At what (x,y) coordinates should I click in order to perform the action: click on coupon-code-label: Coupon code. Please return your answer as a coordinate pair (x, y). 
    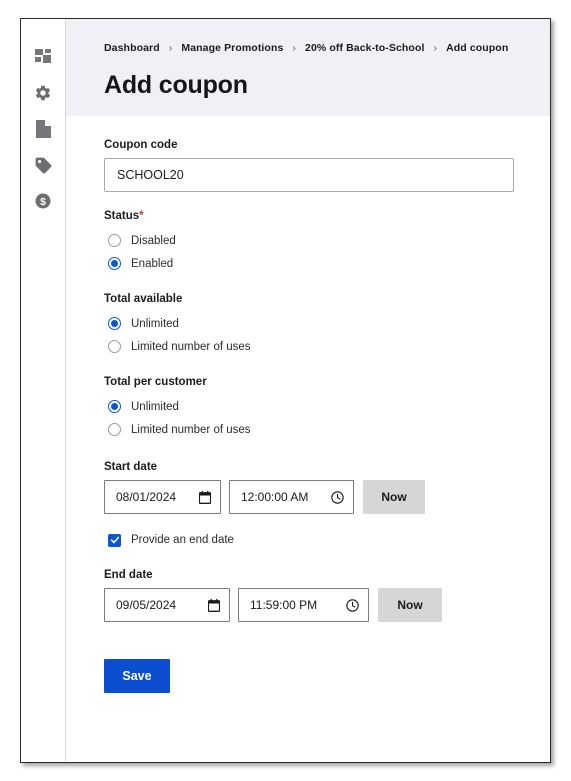
    Looking at the image, I should click on (141, 145).